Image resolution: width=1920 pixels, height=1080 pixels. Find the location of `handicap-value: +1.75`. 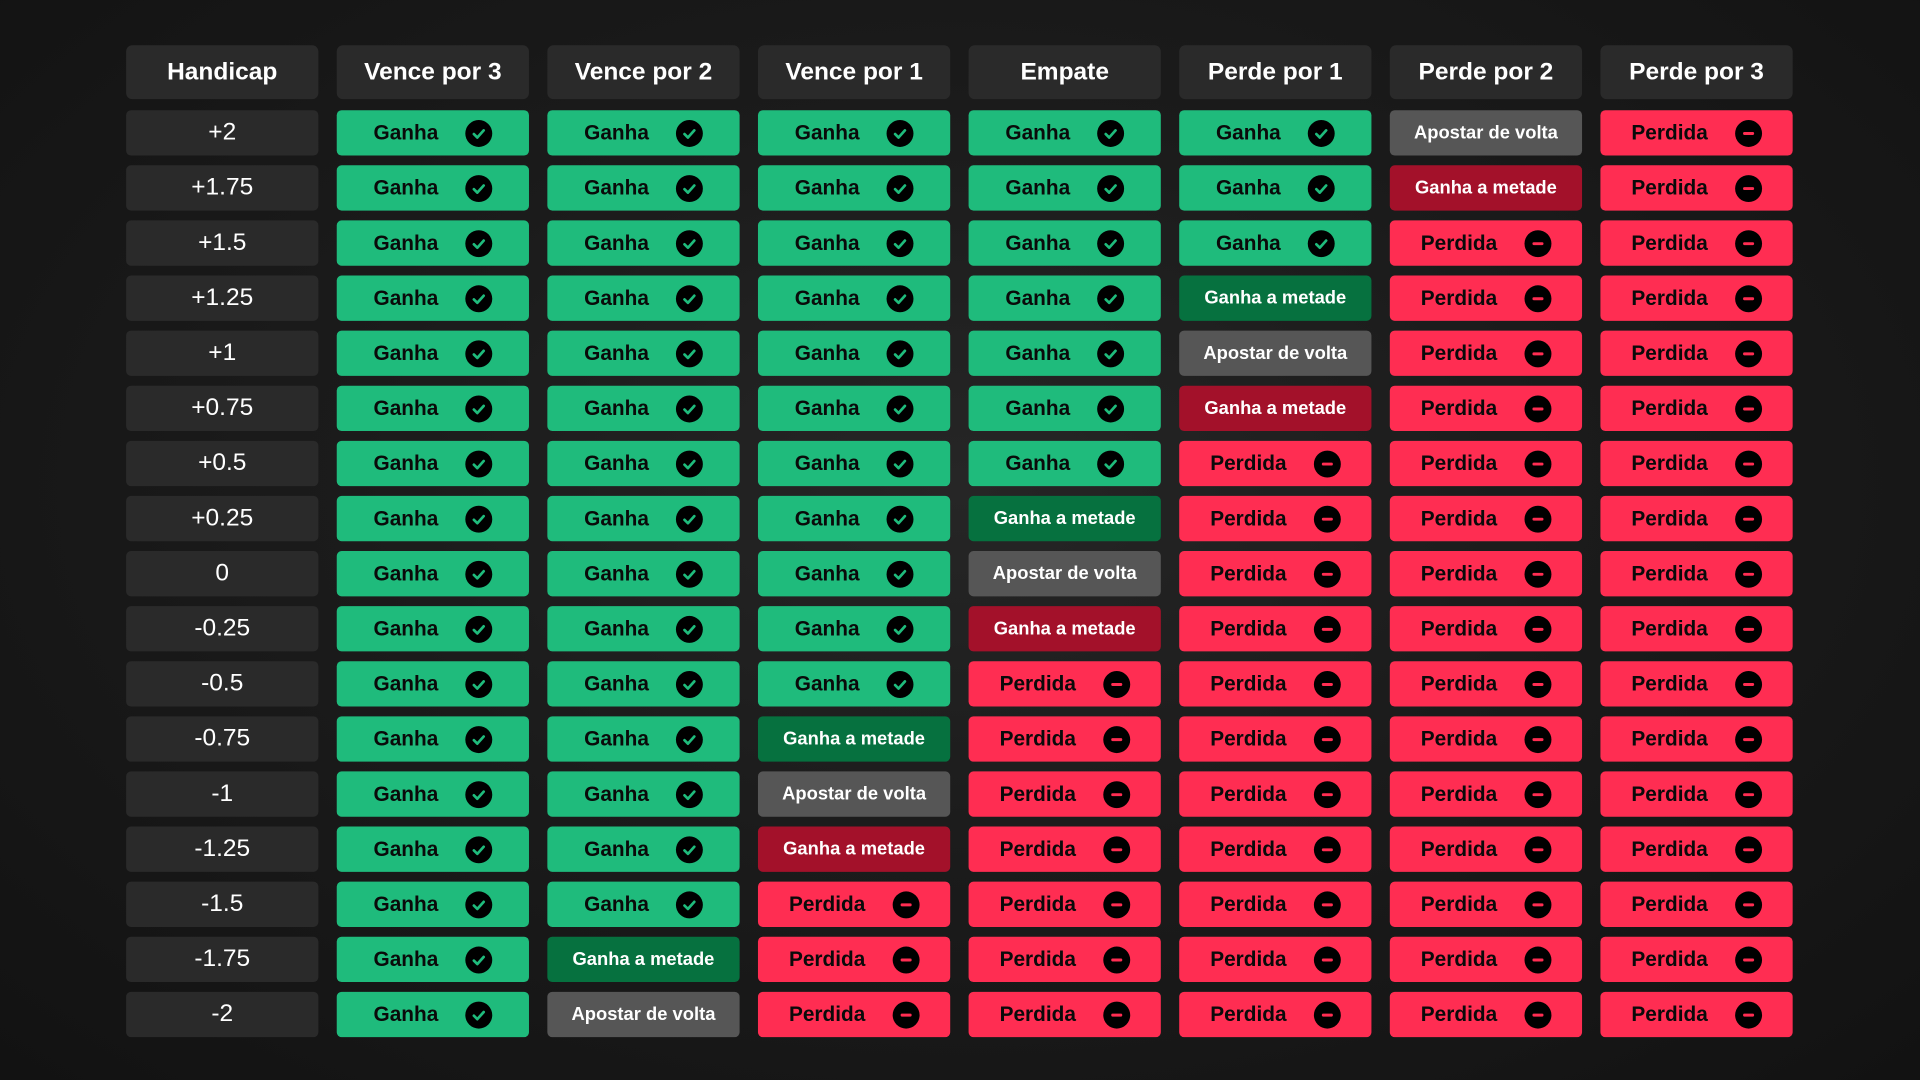

handicap-value: +1.75 is located at coordinates (222, 188).